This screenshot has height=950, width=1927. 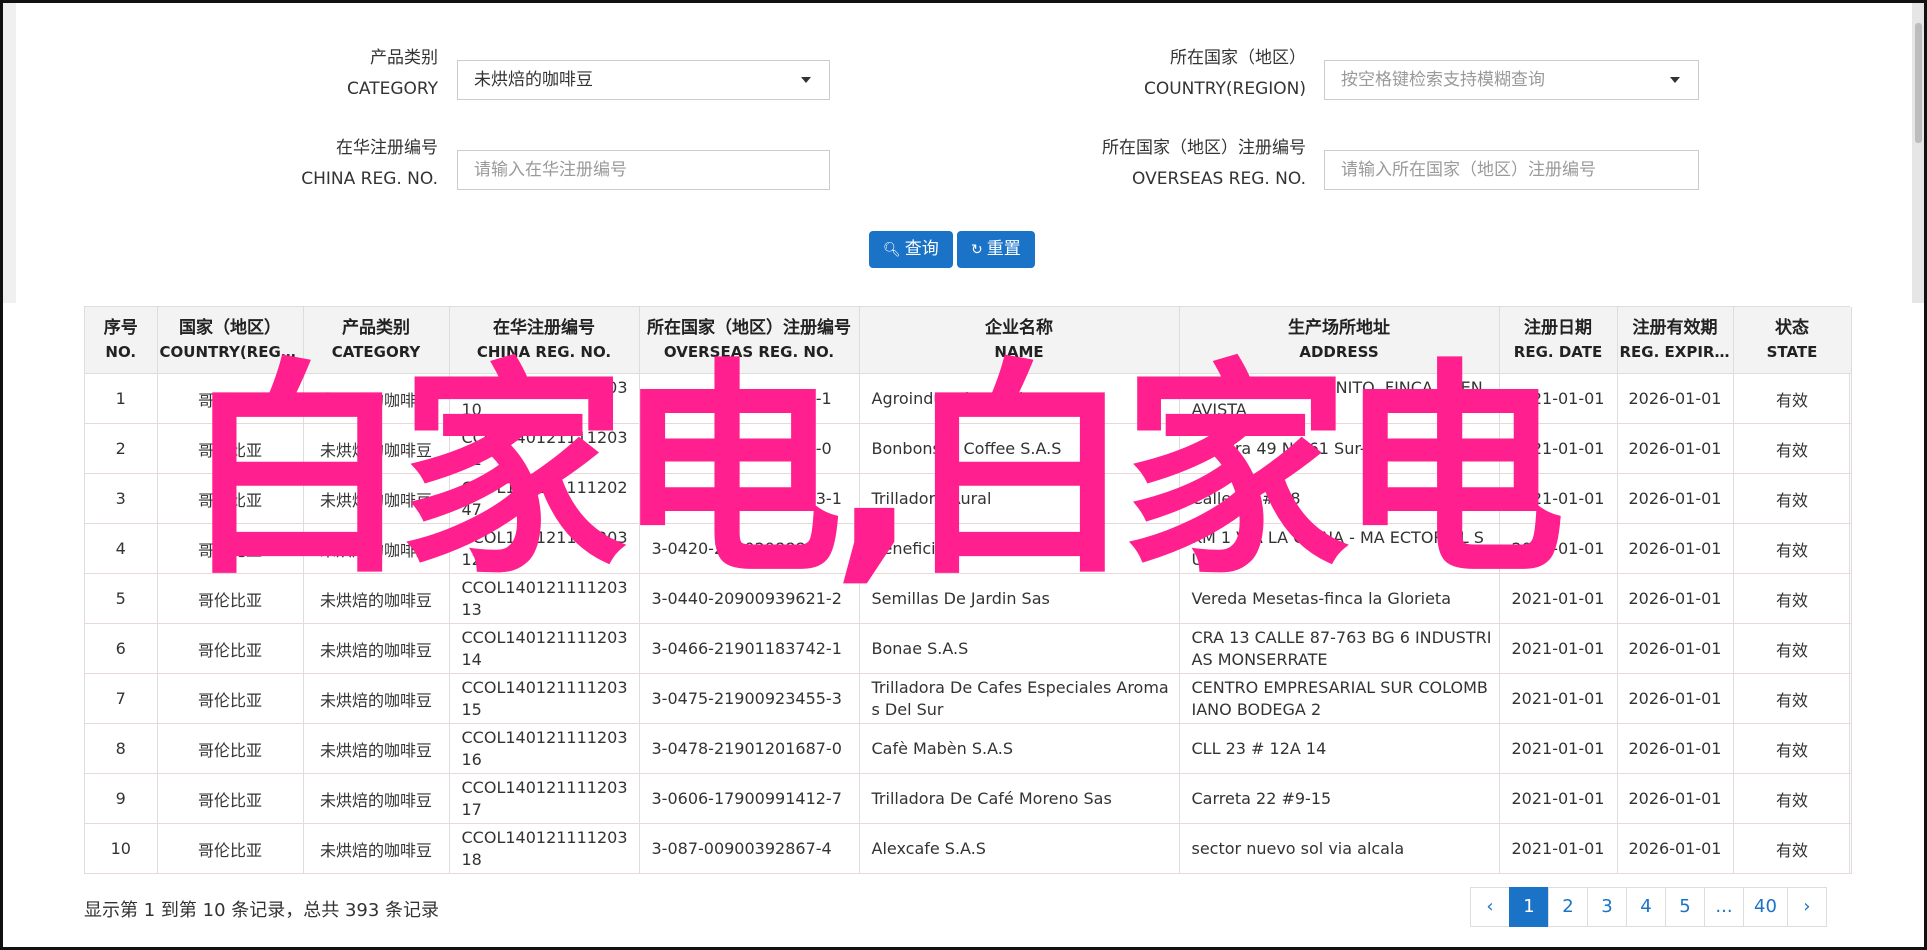 What do you see at coordinates (1019, 648) in the screenshot?
I see `cell-name: Bonae S.A.S` at bounding box center [1019, 648].